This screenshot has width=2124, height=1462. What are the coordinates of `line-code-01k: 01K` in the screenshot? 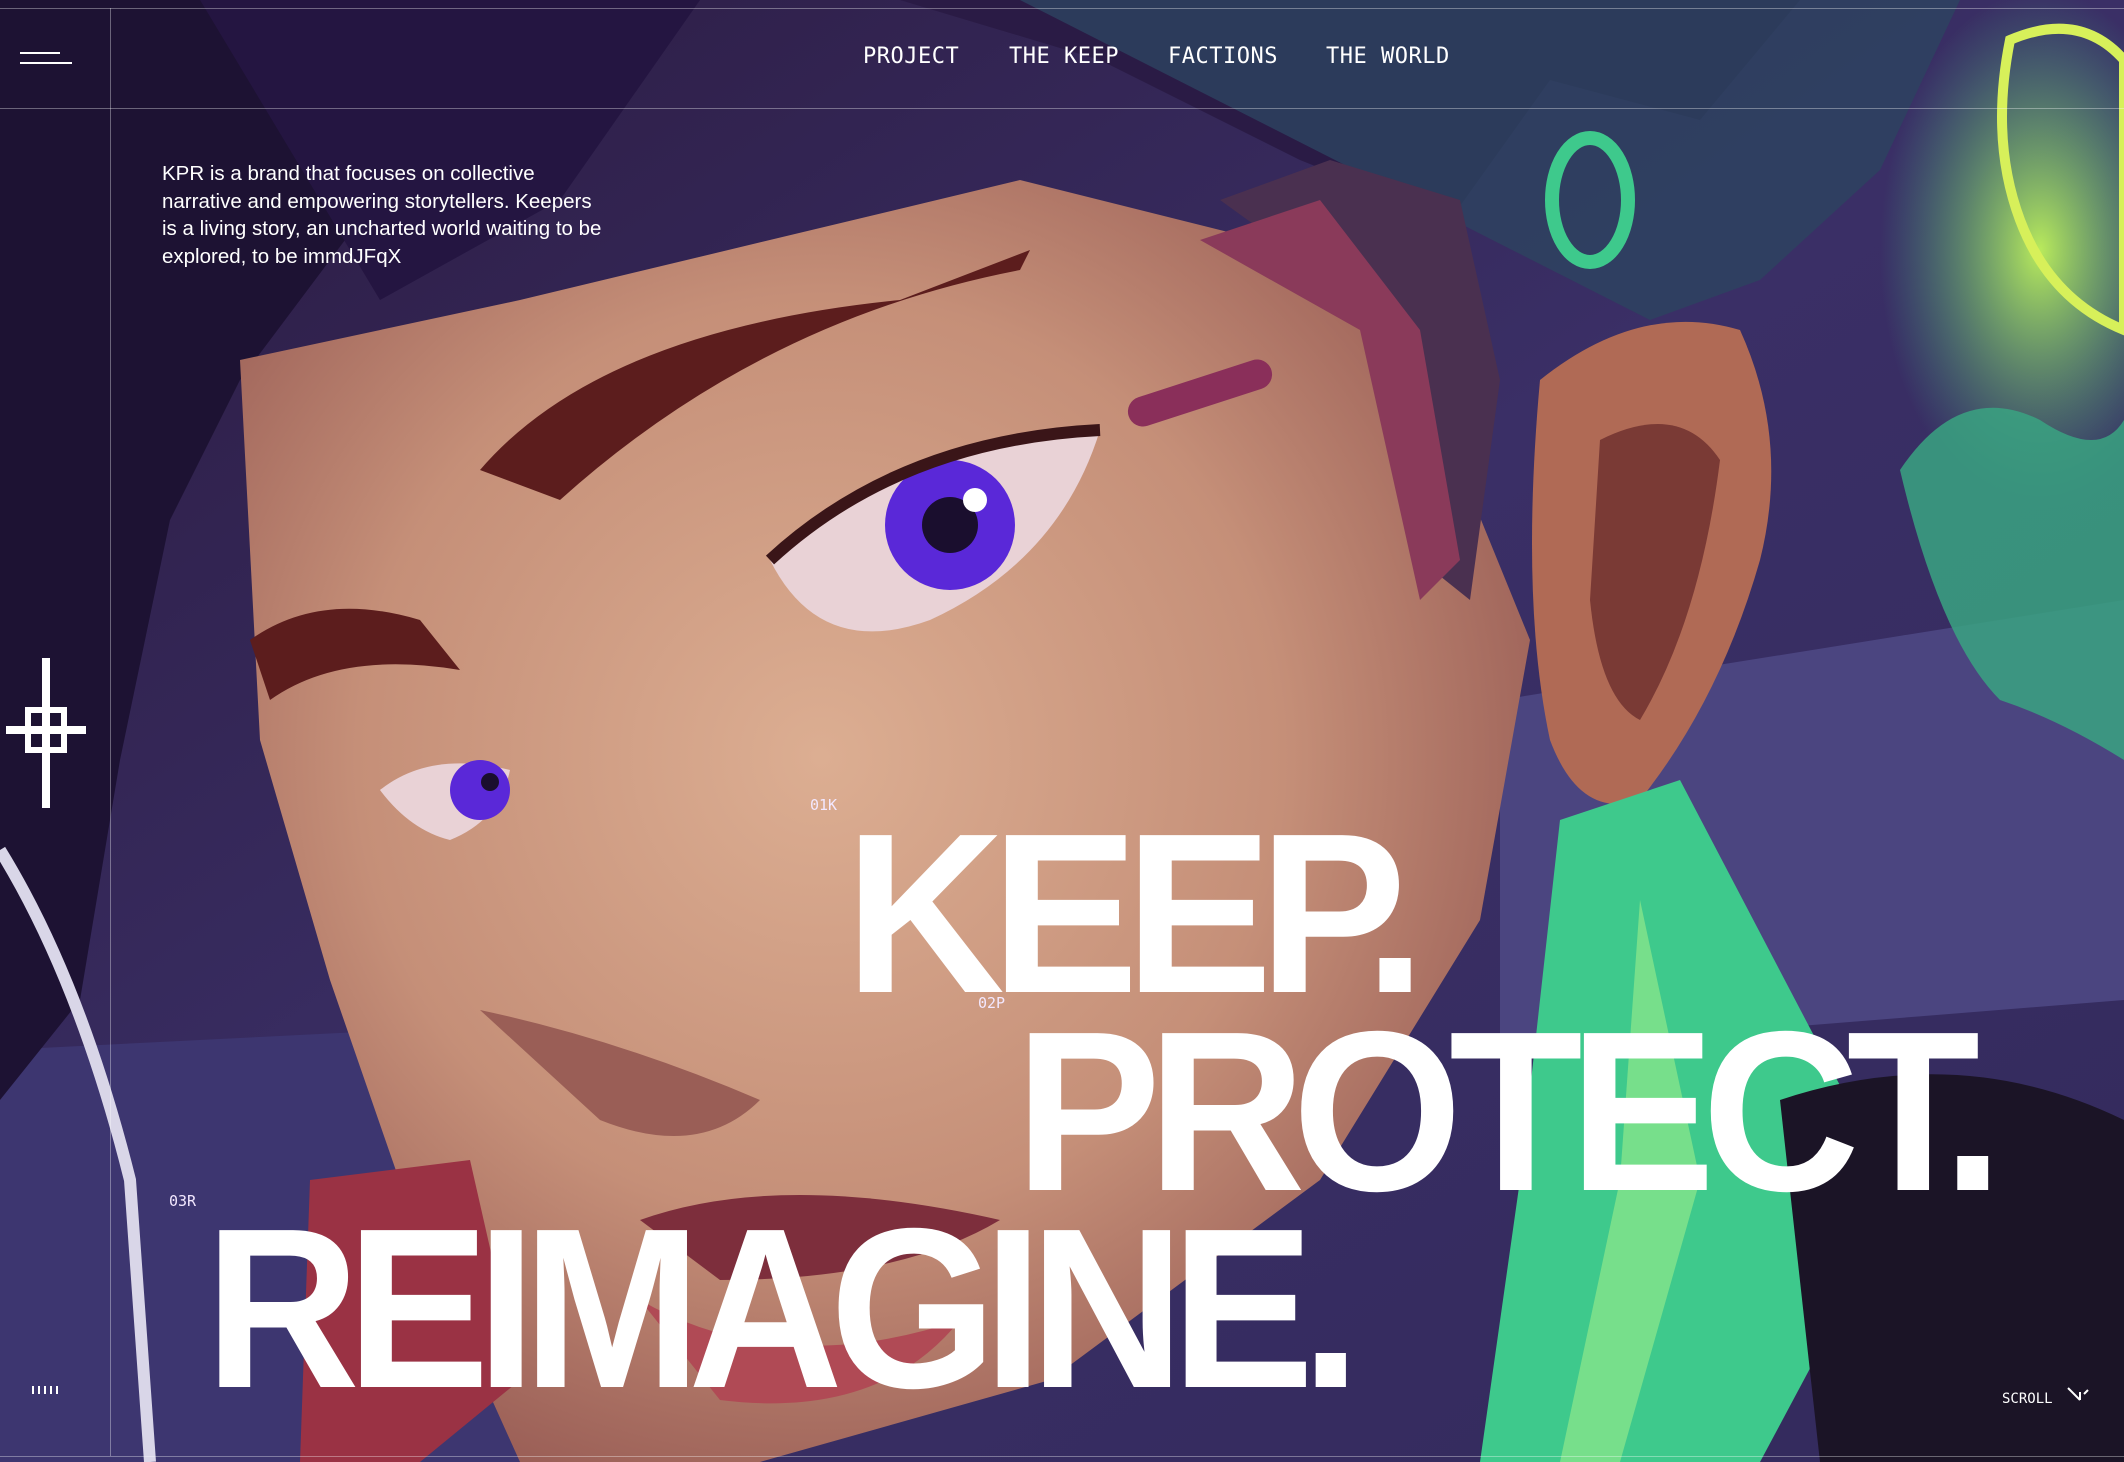 It's located at (824, 805).